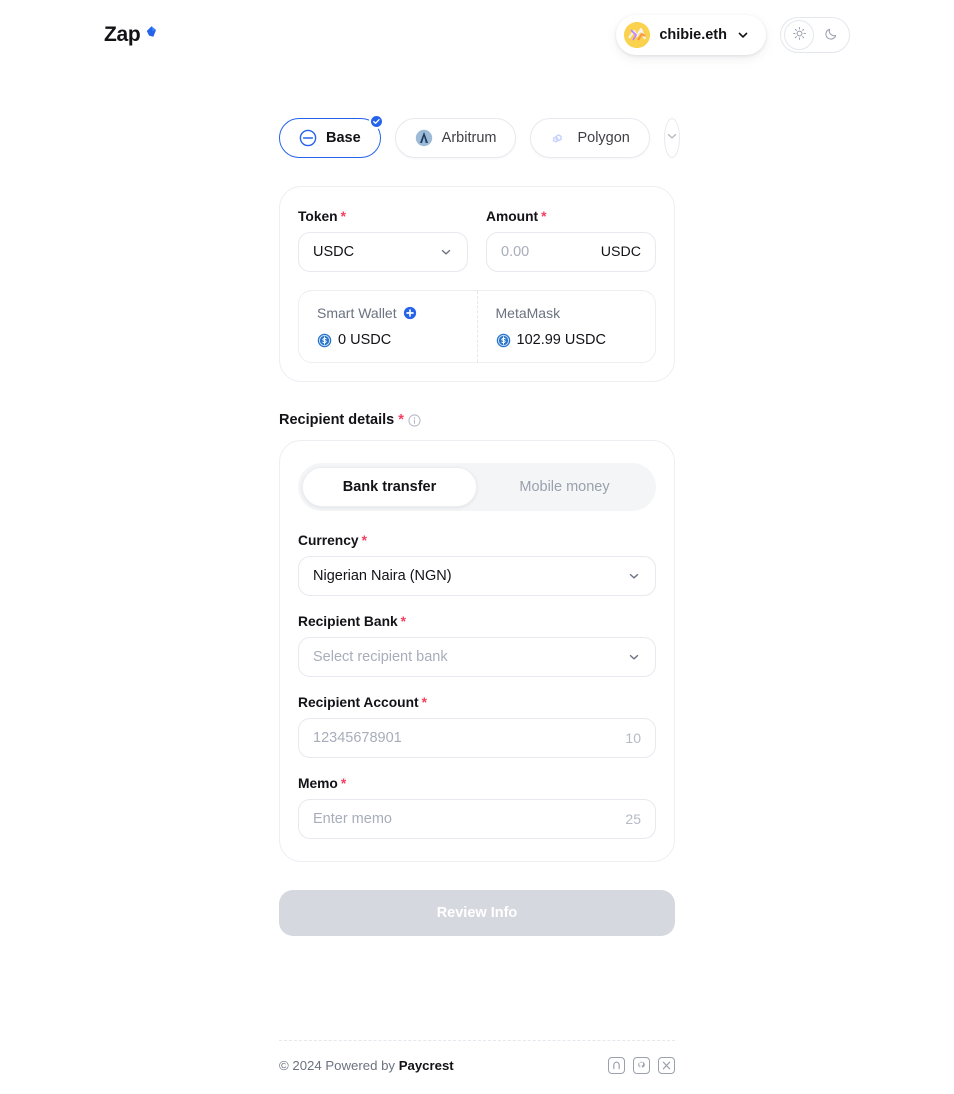 Image resolution: width=954 pixels, height=1094 pixels. Describe the element at coordinates (383, 216) in the screenshot. I see `token-label: Token *` at that location.